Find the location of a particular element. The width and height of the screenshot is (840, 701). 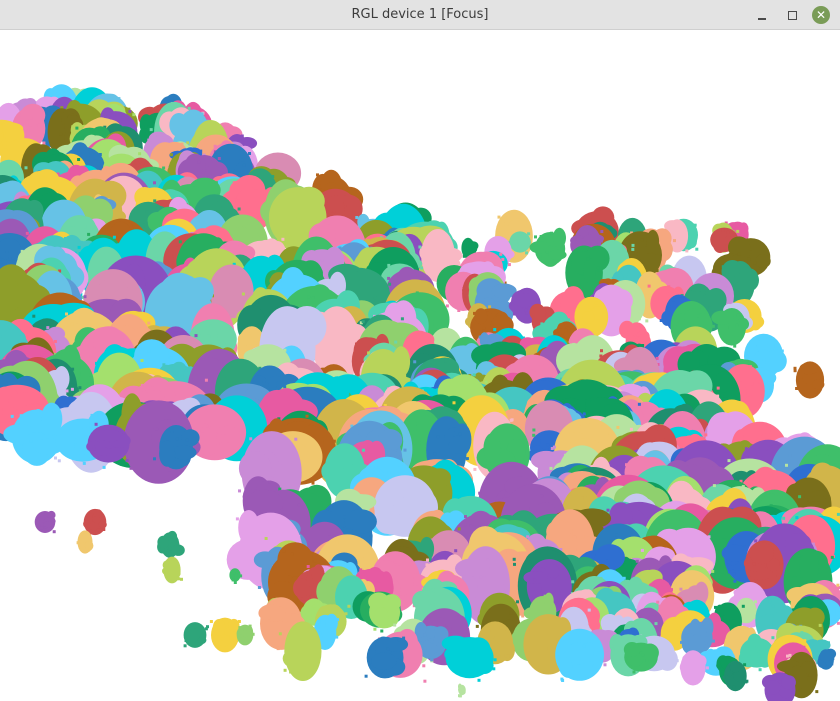

close-icon: ✕ is located at coordinates (821, 15).